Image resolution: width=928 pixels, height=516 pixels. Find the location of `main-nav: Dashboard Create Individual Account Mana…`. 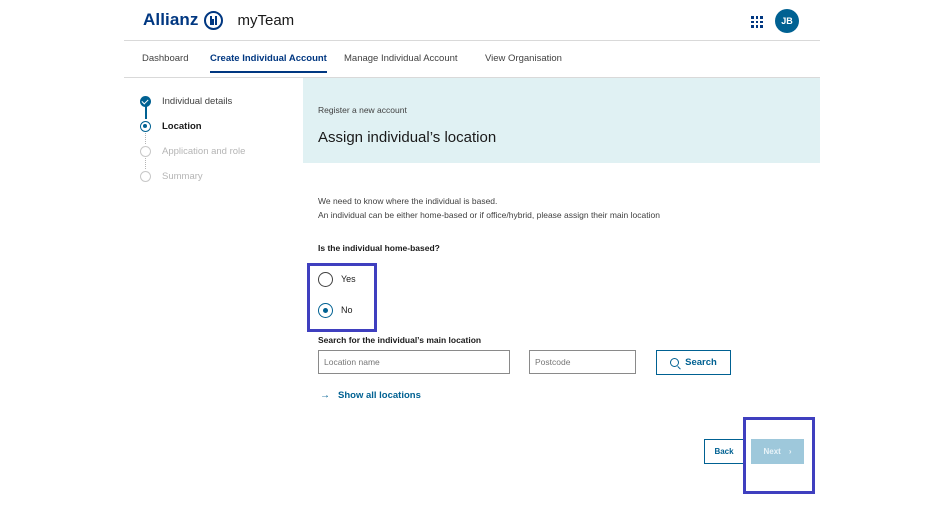

main-nav: Dashboard Create Individual Account Mana… is located at coordinates (472, 59).